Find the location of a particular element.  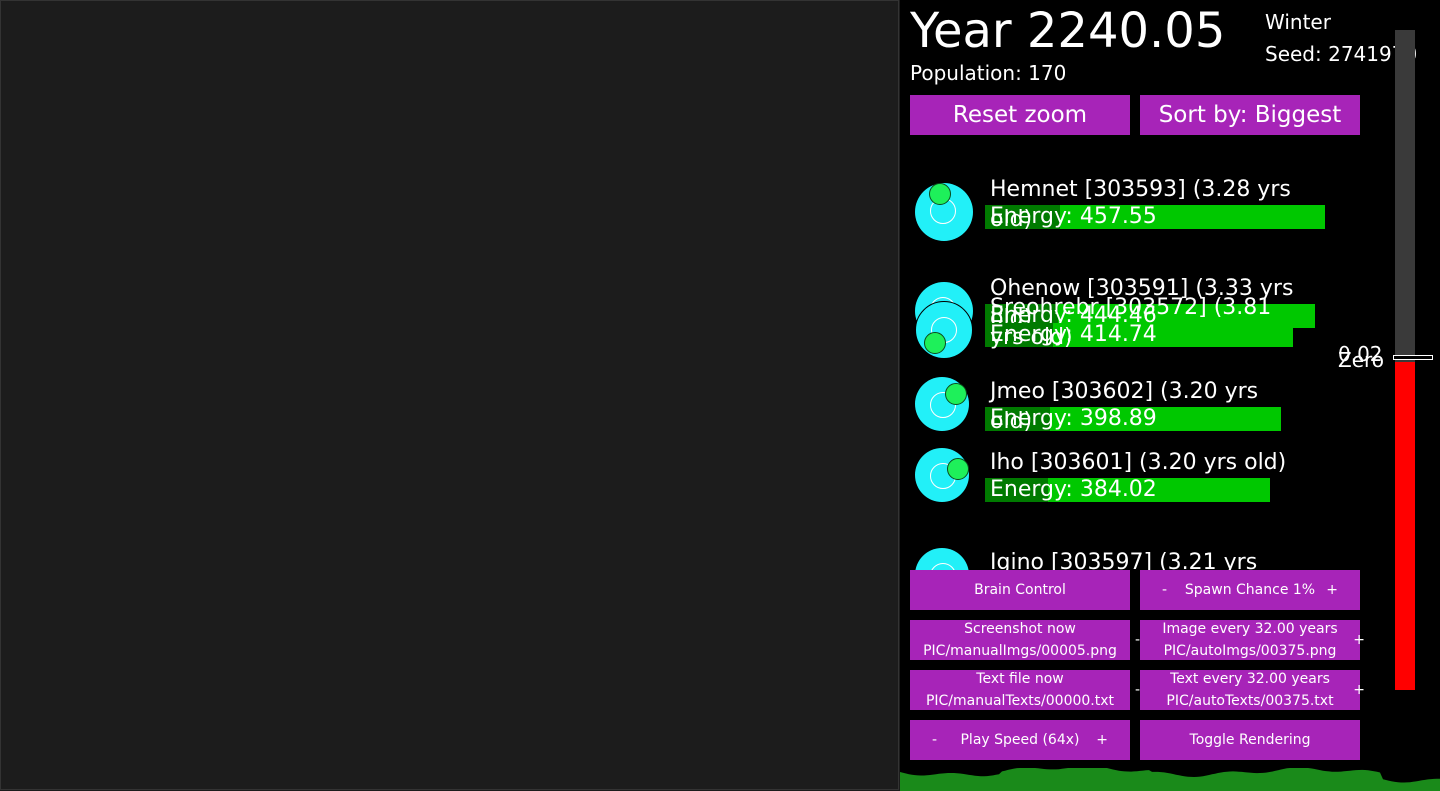

population-count: Population: 170 is located at coordinates (988, 73).